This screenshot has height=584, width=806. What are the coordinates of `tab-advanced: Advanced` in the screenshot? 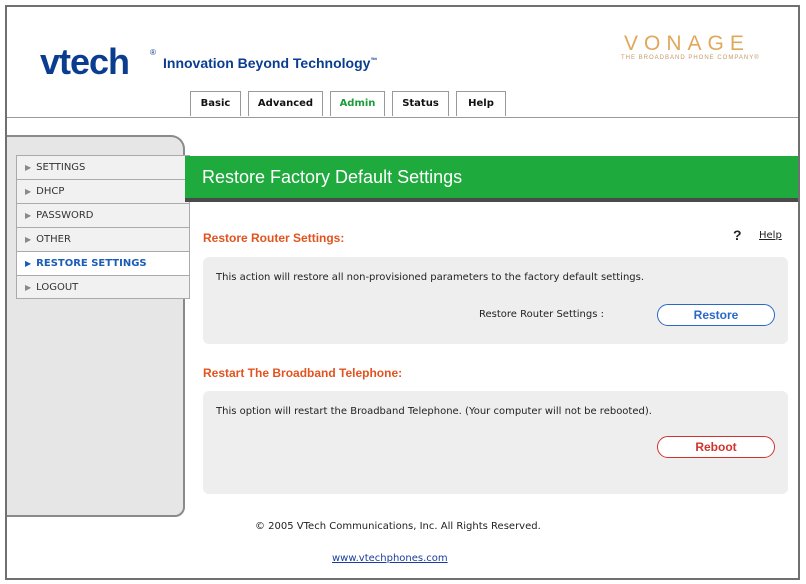 It's located at (285, 103).